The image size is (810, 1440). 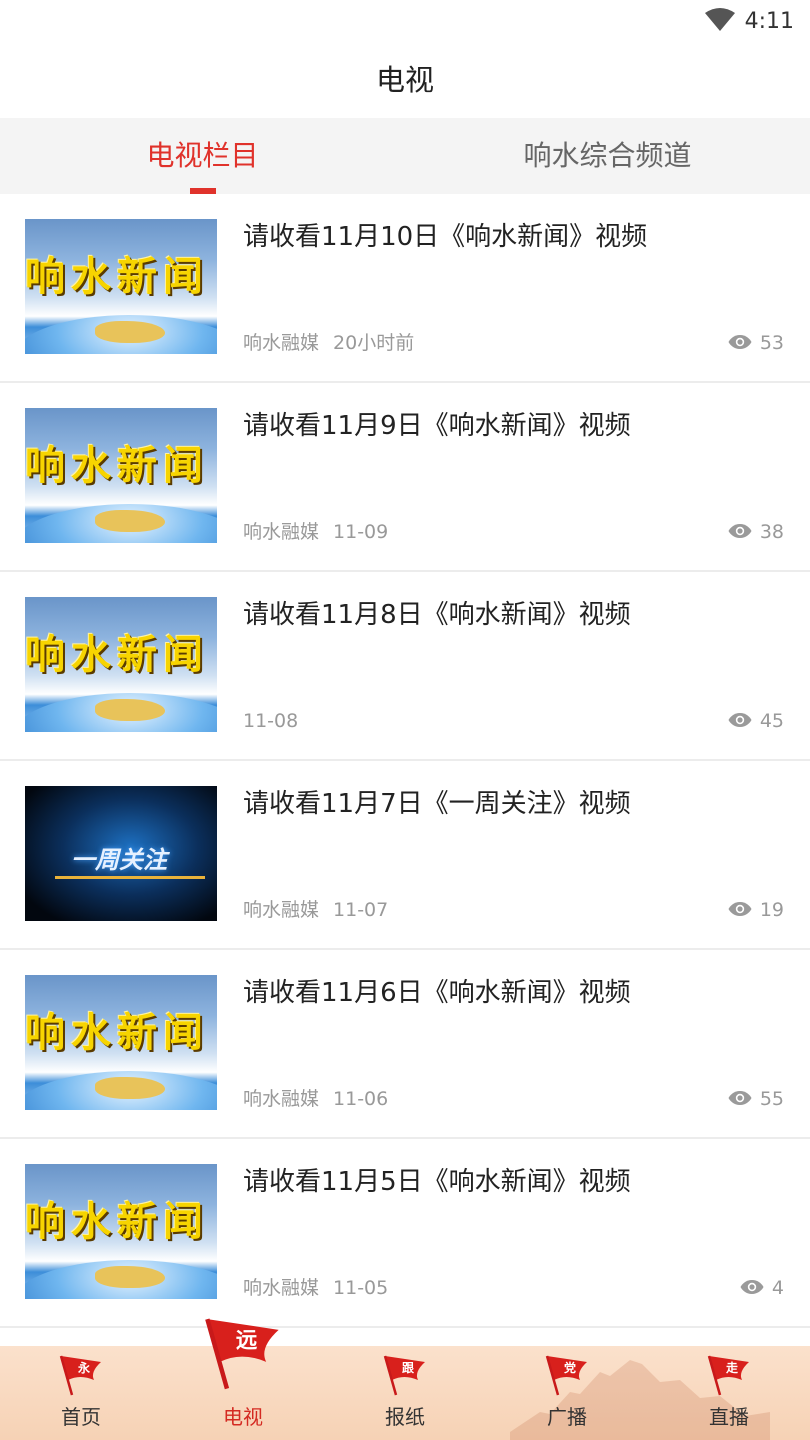 I want to click on nav-newspaper: 跟 报纸, so click(x=405, y=1393).